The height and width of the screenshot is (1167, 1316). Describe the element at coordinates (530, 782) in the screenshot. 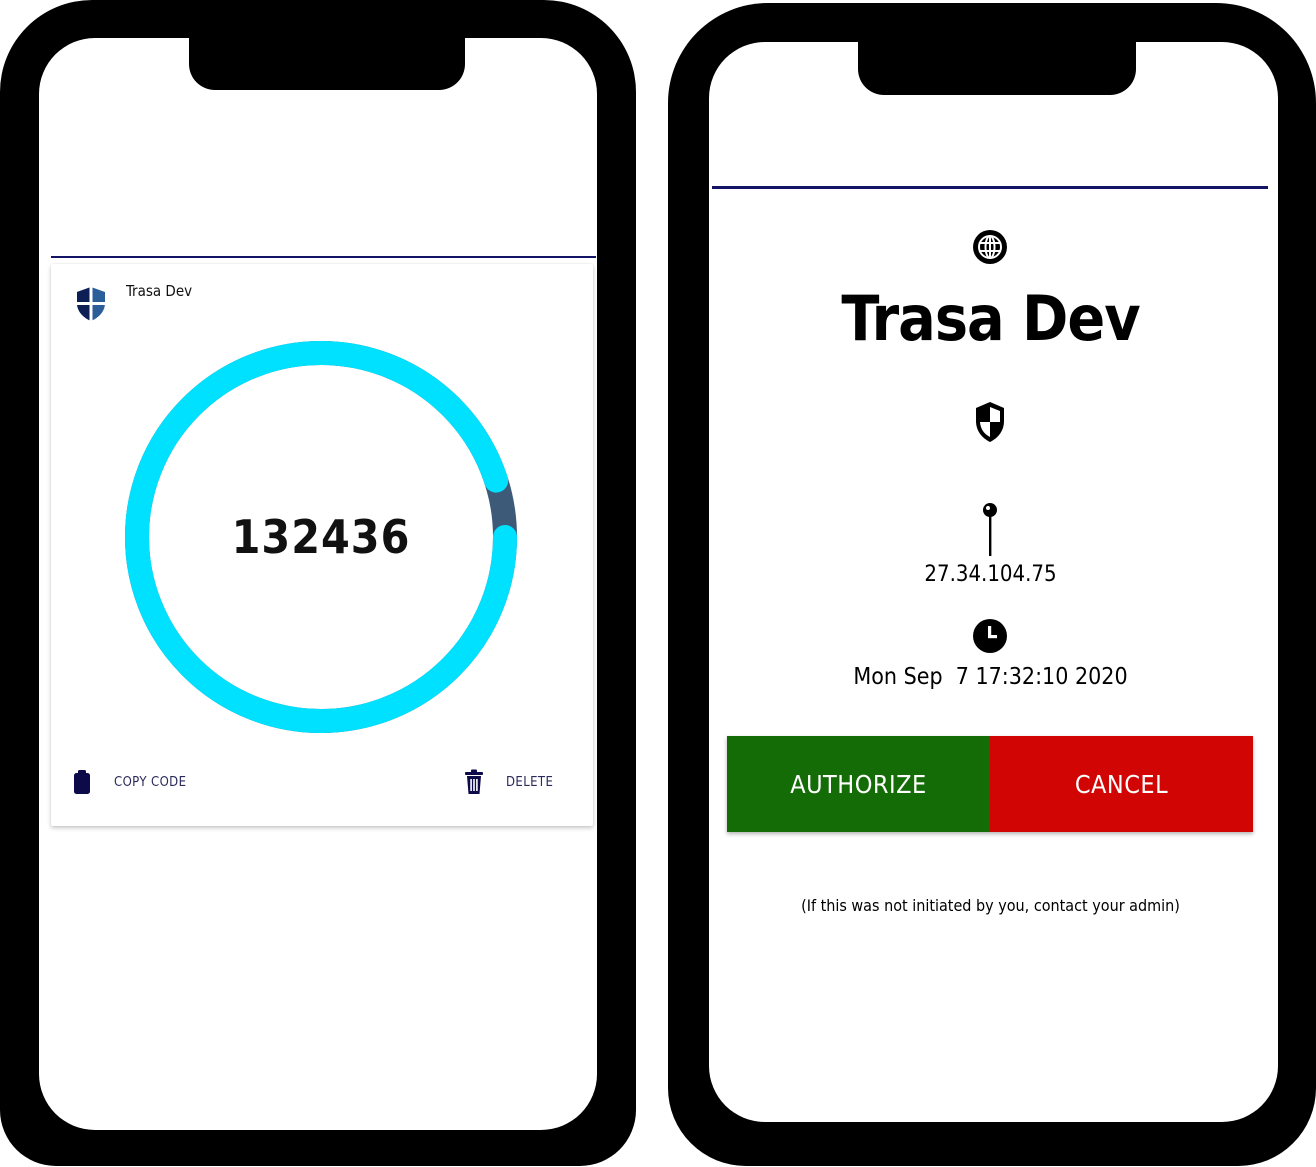

I see `delete-label: DELETE` at that location.